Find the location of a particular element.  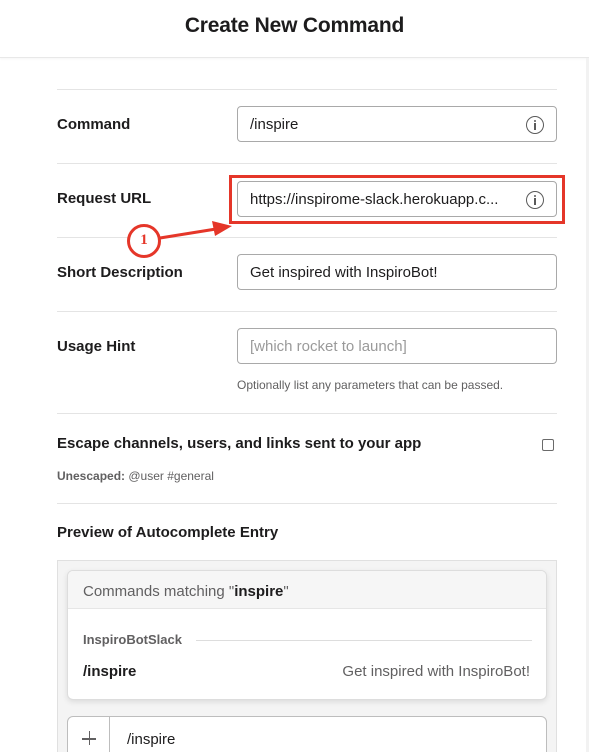

arrow-icon is located at coordinates (195, 230).